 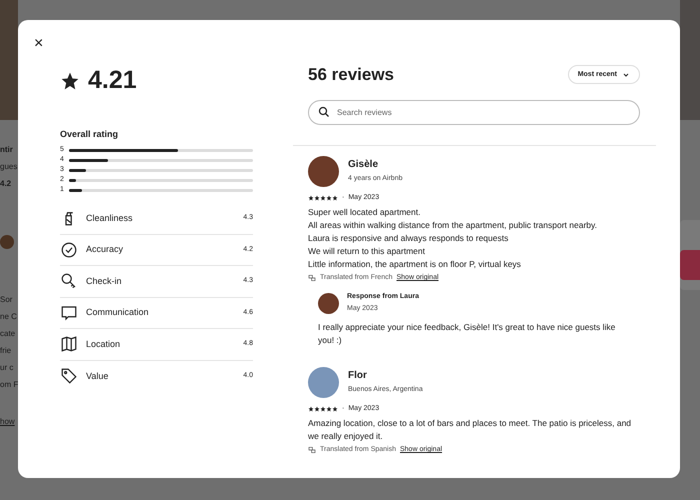 What do you see at coordinates (9, 167) in the screenshot?
I see `page-text: gues` at bounding box center [9, 167].